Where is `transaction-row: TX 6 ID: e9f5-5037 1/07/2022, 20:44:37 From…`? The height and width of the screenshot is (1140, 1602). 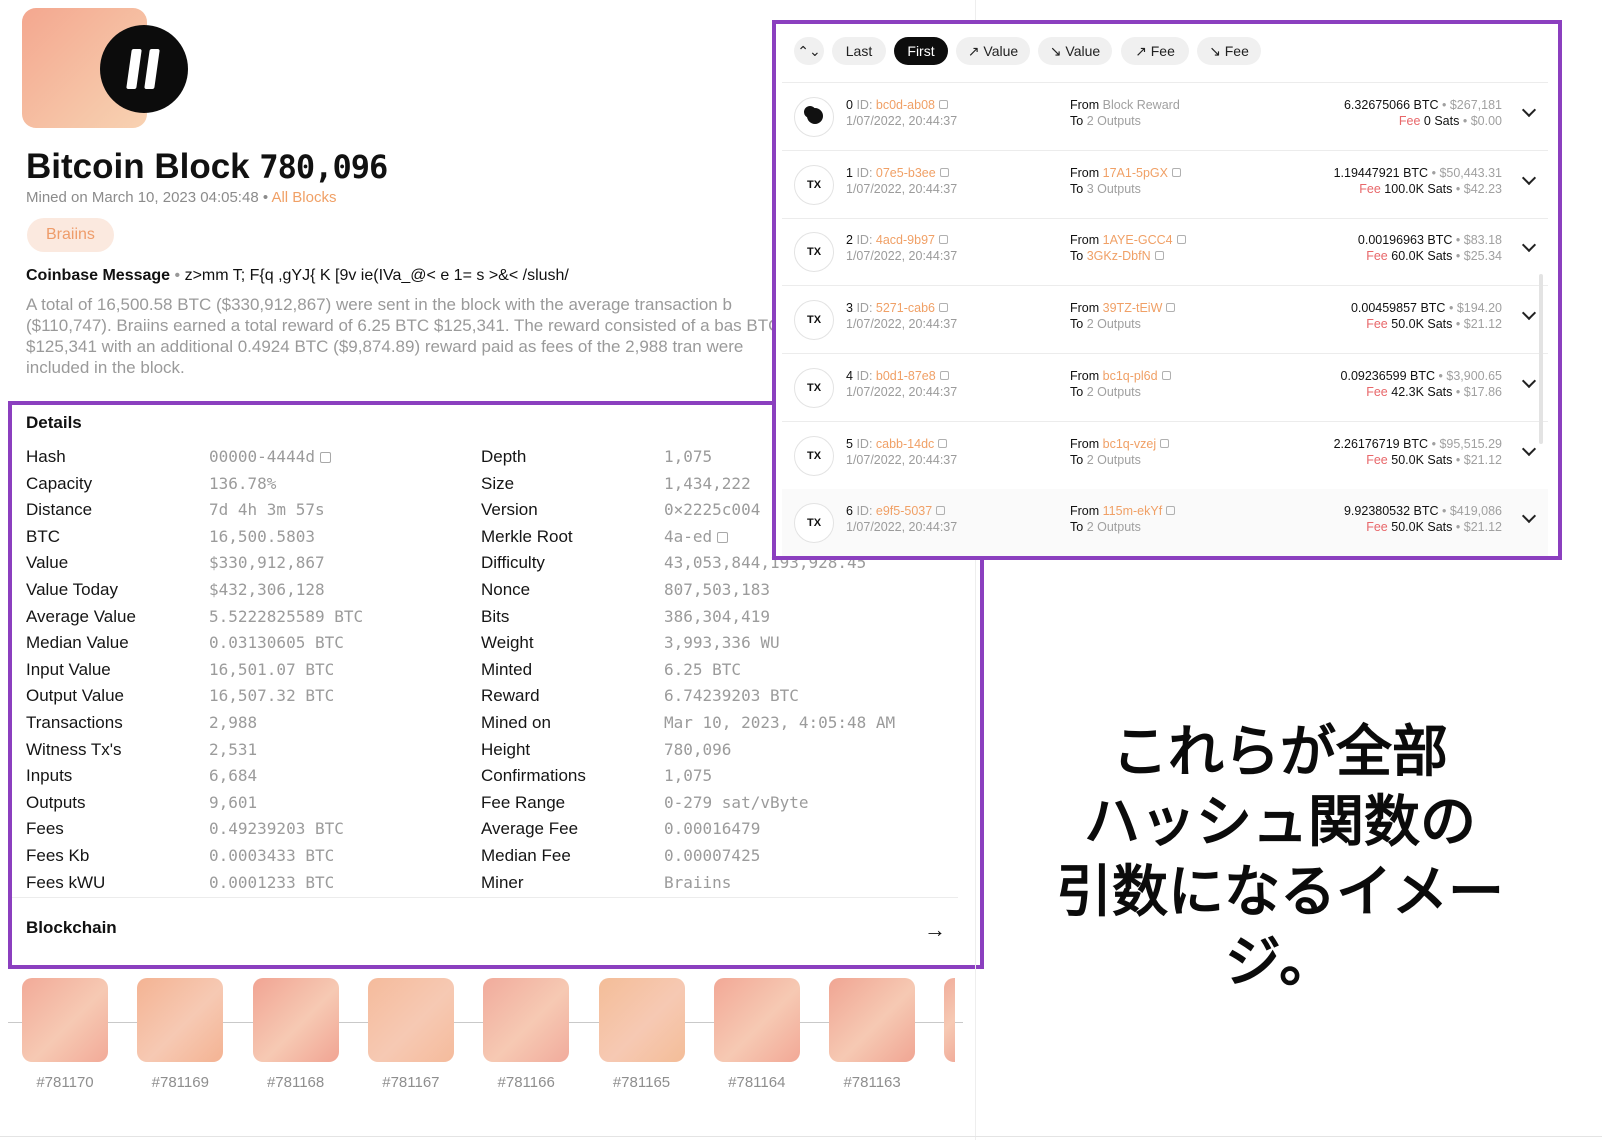 transaction-row: TX 6 ID: e9f5-5037 1/07/2022, 20:44:37 From… is located at coordinates (1165, 522).